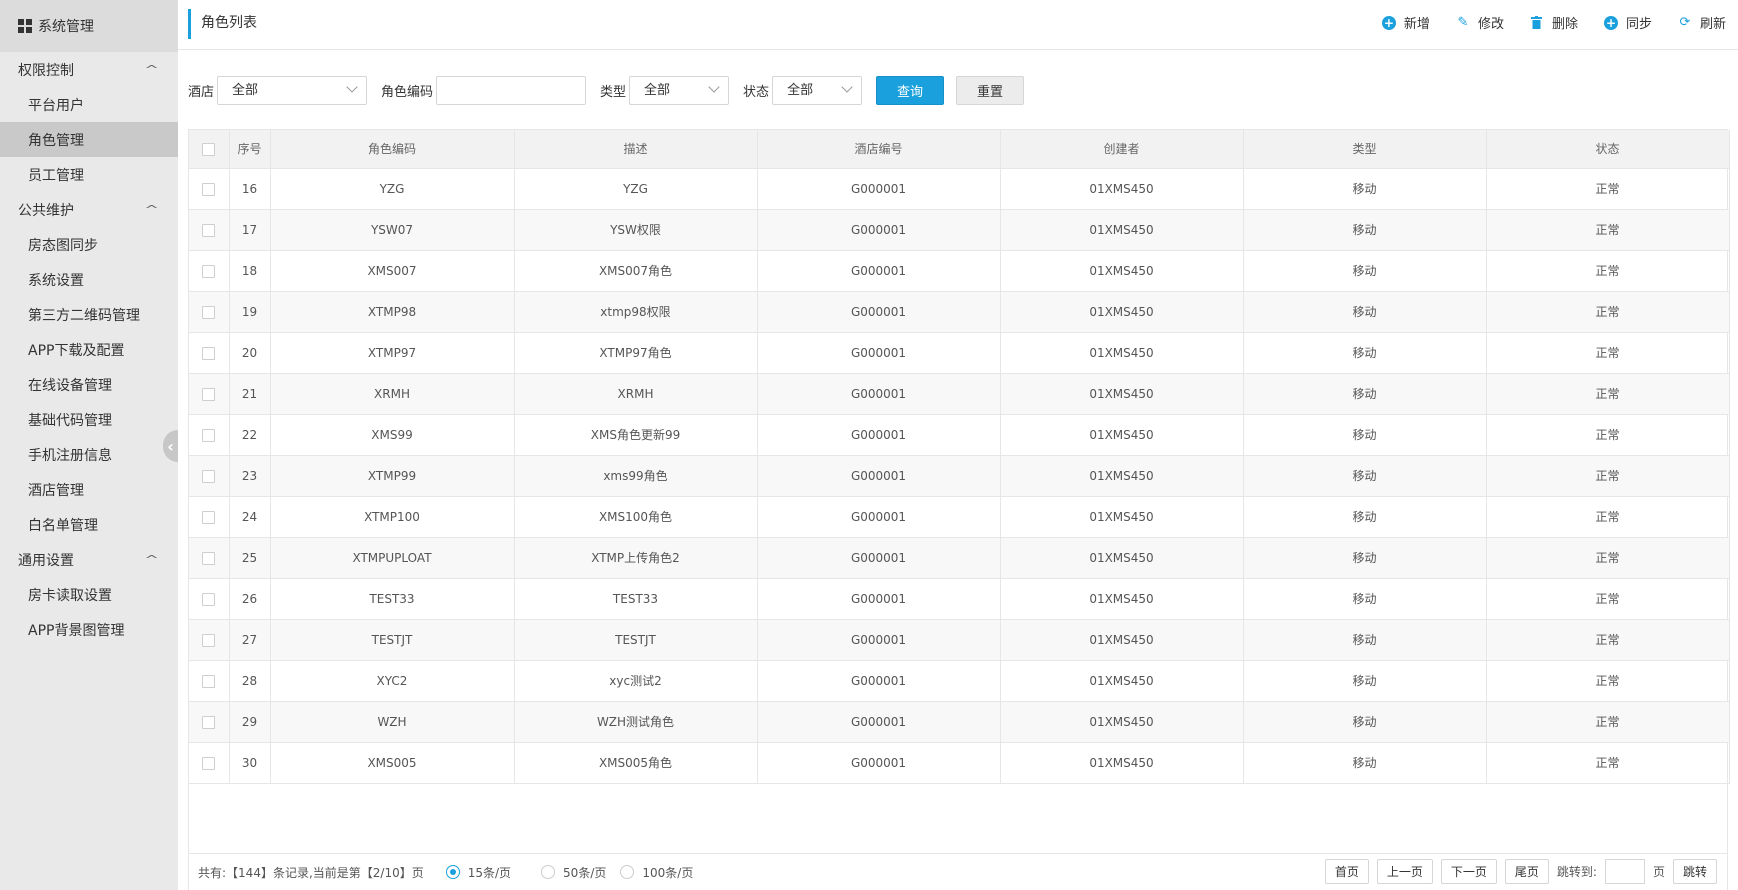 The width and height of the screenshot is (1738, 890). Describe the element at coordinates (817, 90) in the screenshot. I see `status-select: 全部` at that location.